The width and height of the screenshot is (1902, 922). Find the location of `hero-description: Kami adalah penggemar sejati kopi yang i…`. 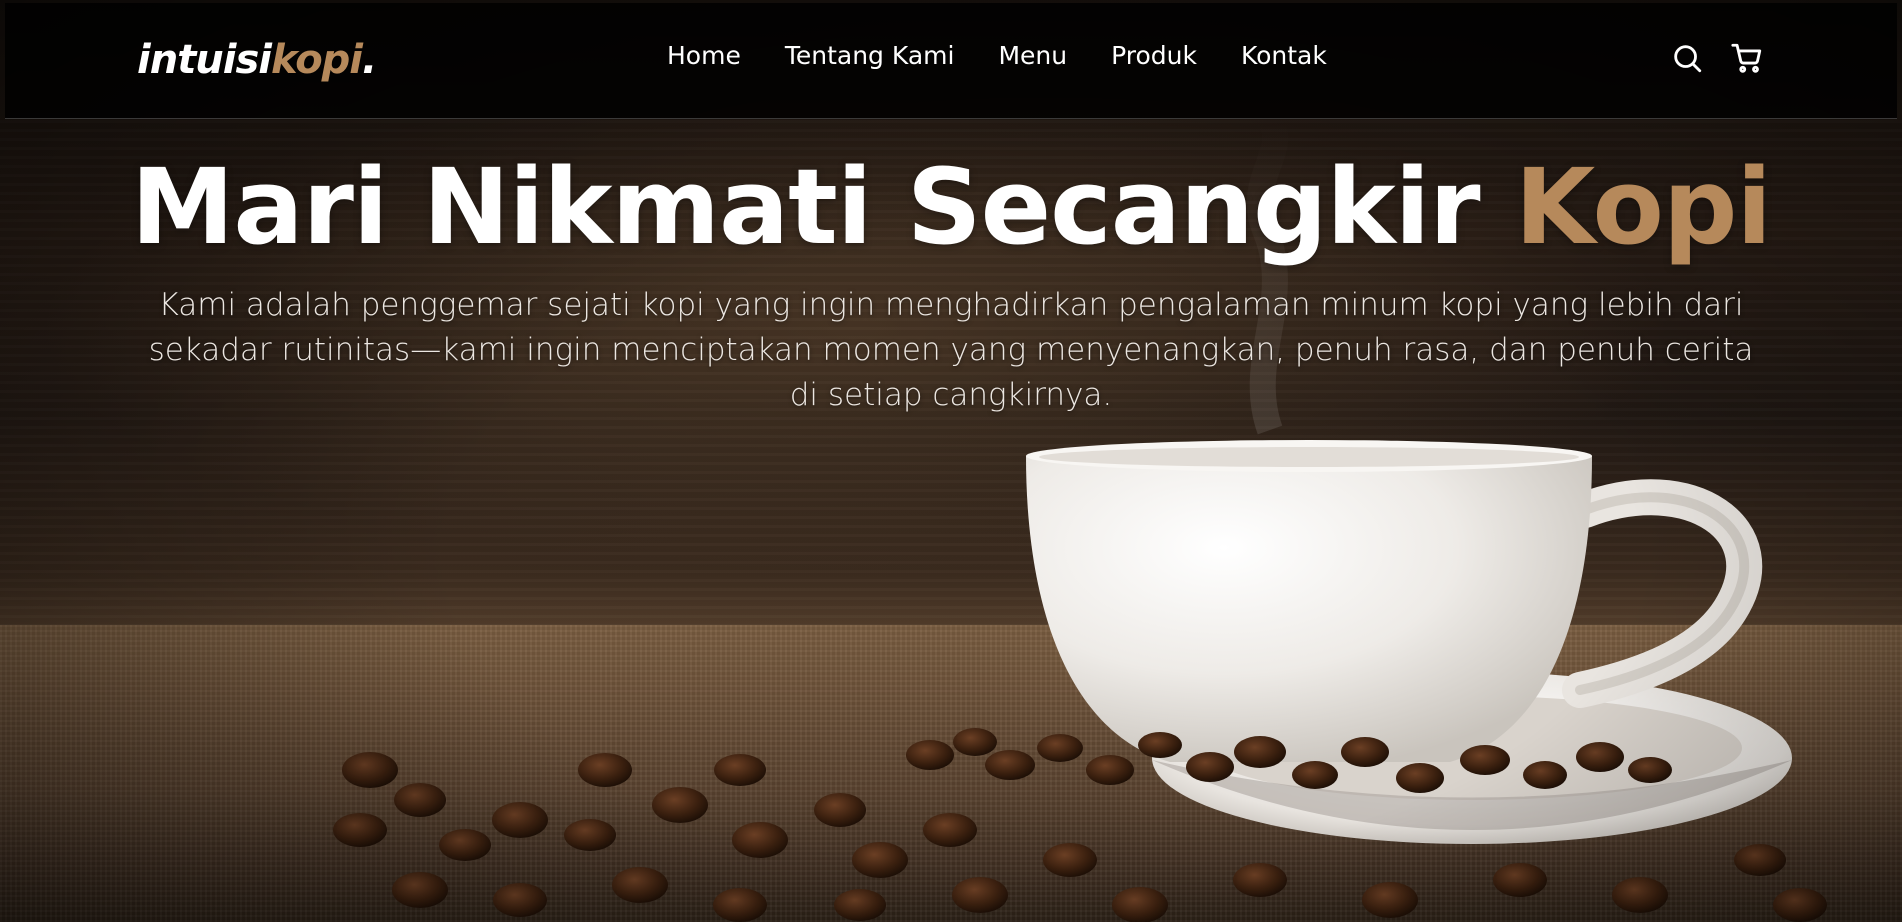

hero-description: Kami adalah penggemar sejati kopi yang i… is located at coordinates (951, 350).